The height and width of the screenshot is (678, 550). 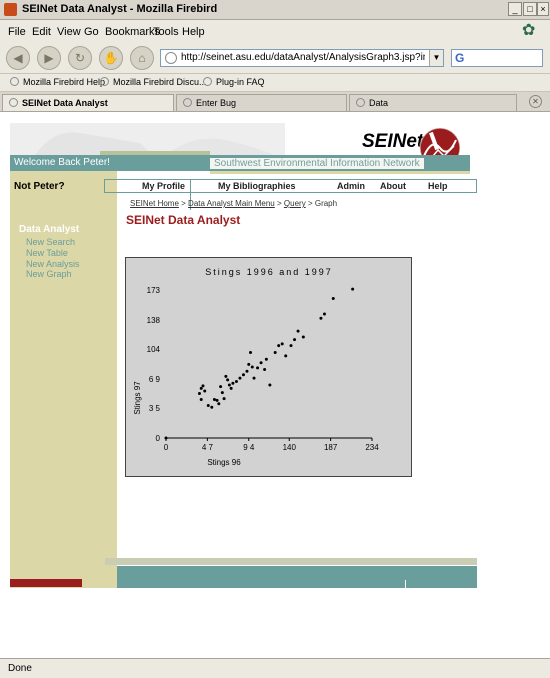 What do you see at coordinates (154, 203) in the screenshot?
I see `breadcrumb-home: SEINet Home` at bounding box center [154, 203].